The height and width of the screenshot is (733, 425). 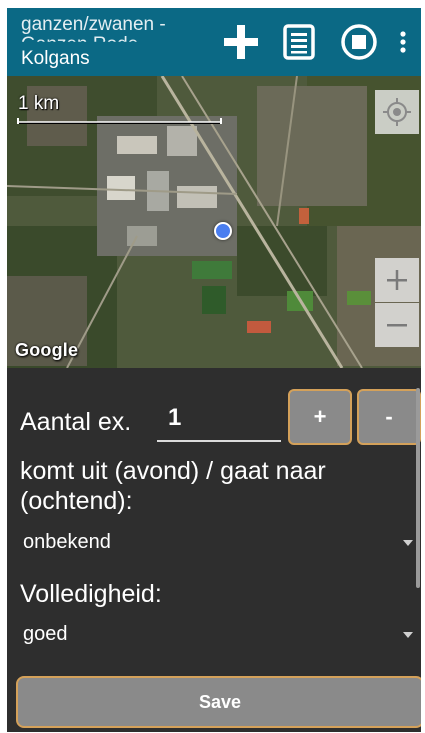 I want to click on plus-icon, so click(x=397, y=280).